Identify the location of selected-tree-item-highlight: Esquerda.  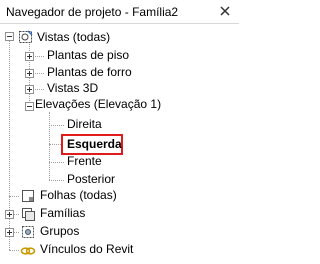
(92, 144).